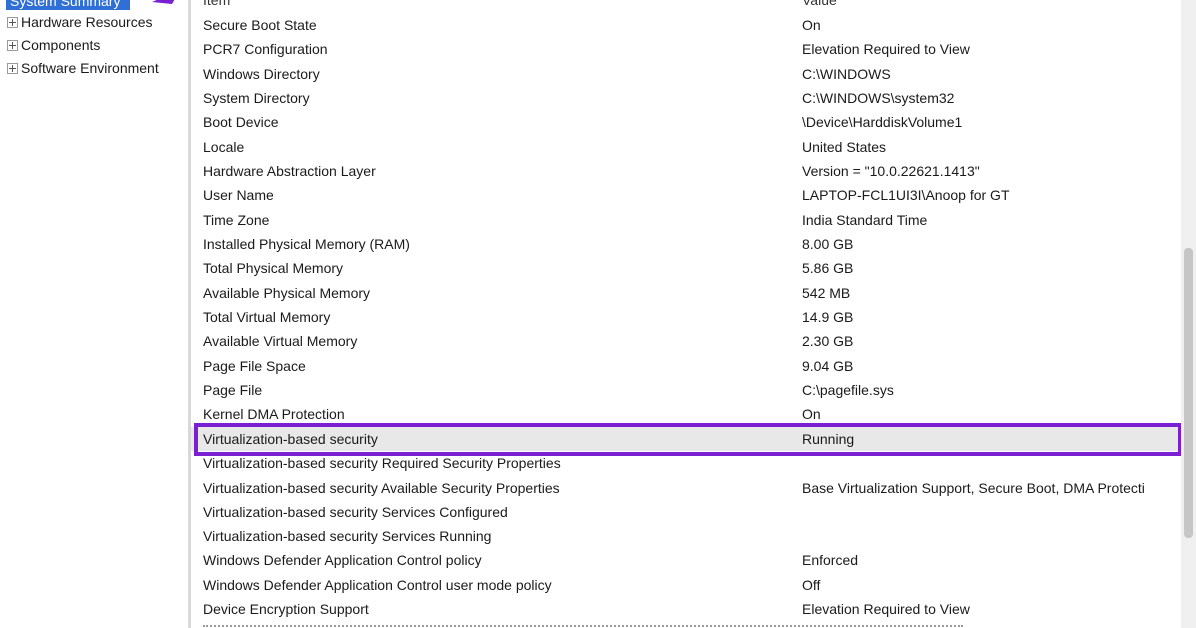 The height and width of the screenshot is (628, 1196). Describe the element at coordinates (865, 220) in the screenshot. I see `row-value: India Standard Time` at that location.